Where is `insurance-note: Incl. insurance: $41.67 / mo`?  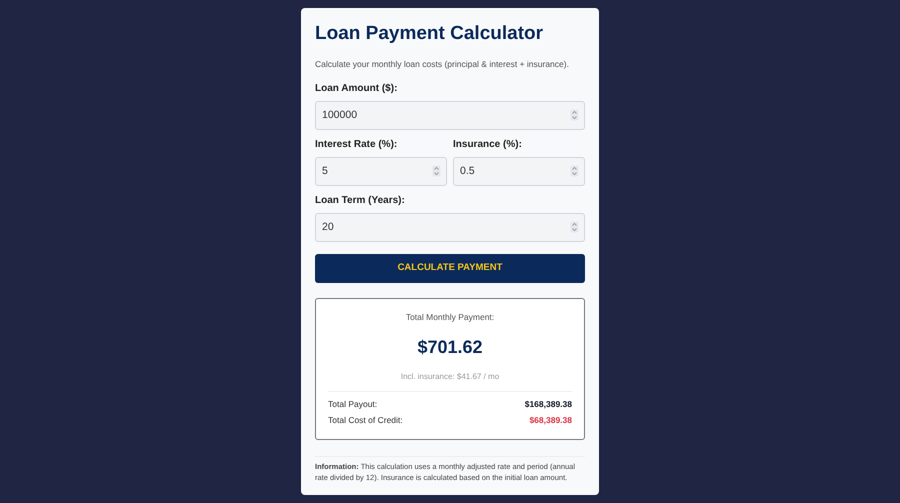 insurance-note: Incl. insurance: $41.67 / mo is located at coordinates (450, 376).